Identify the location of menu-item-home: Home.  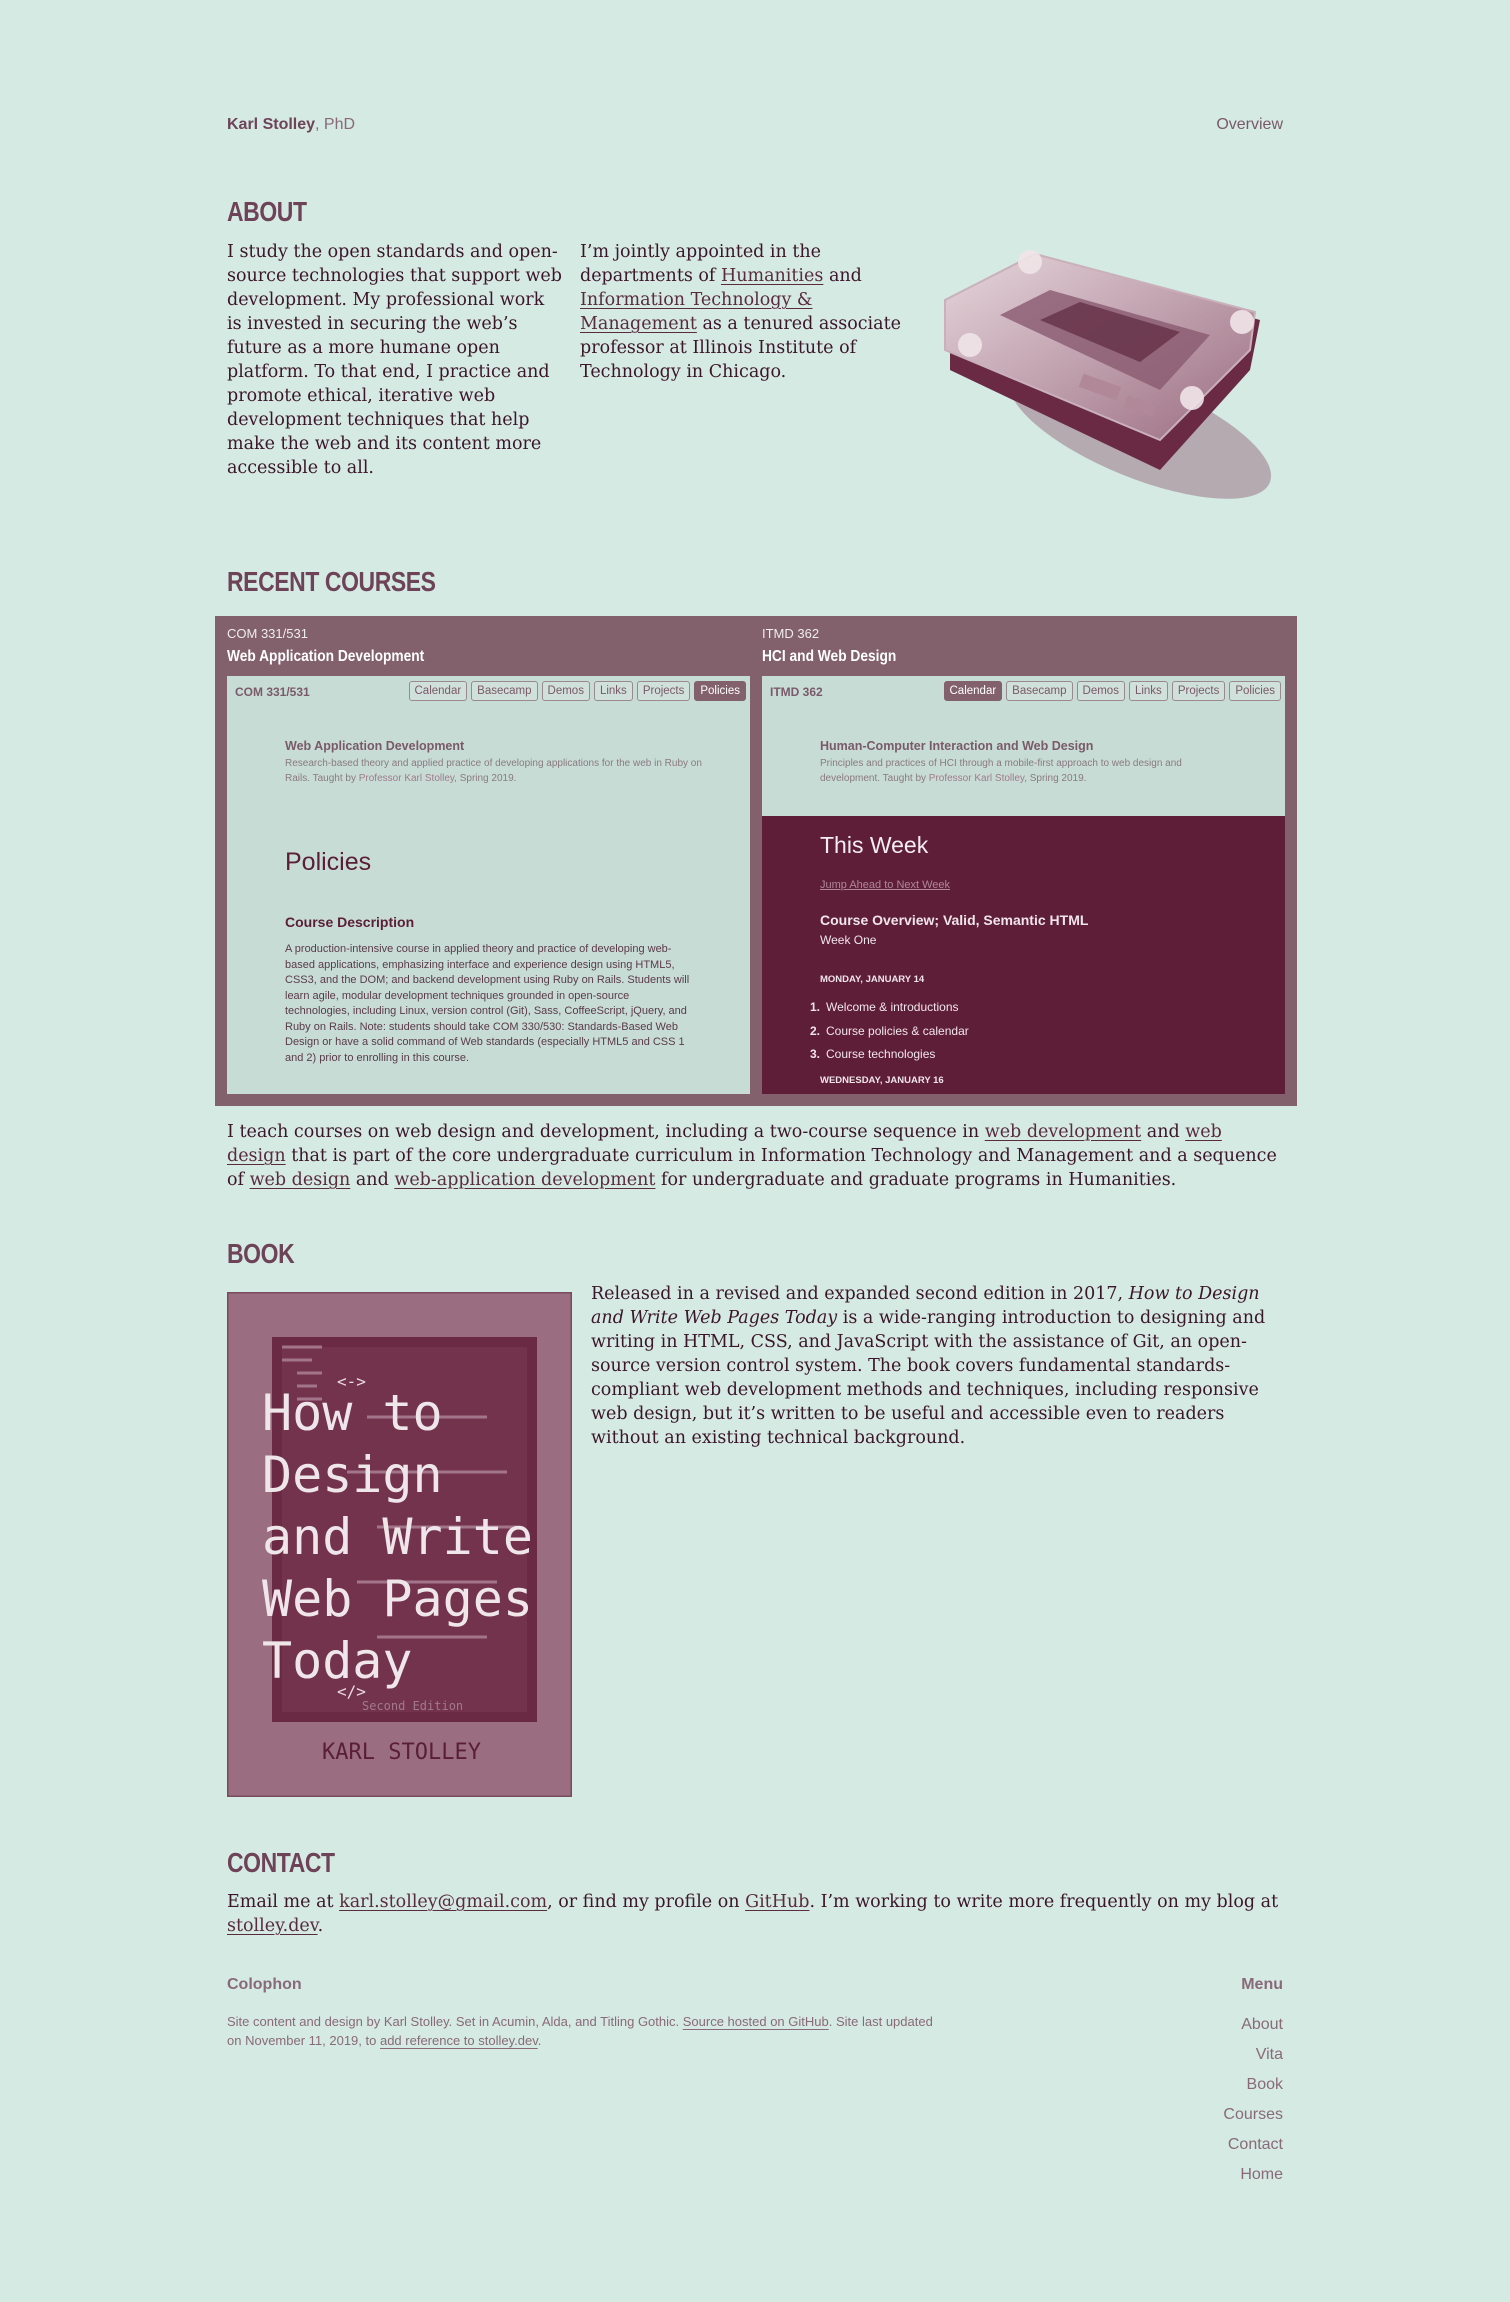
(1253, 2175).